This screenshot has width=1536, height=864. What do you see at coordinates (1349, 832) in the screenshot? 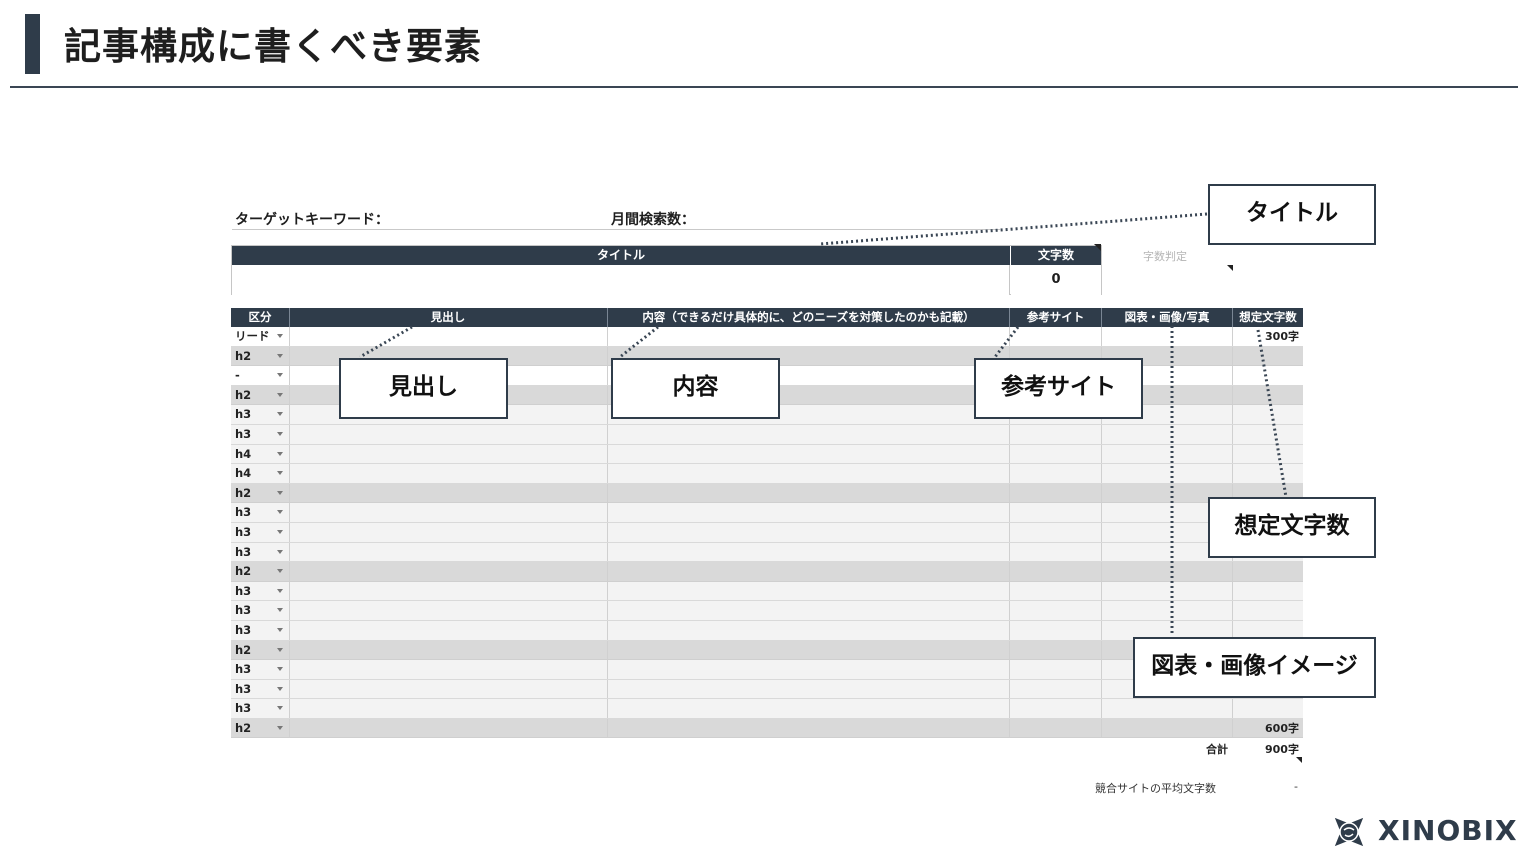
I see `ninja-star-logo-icon` at bounding box center [1349, 832].